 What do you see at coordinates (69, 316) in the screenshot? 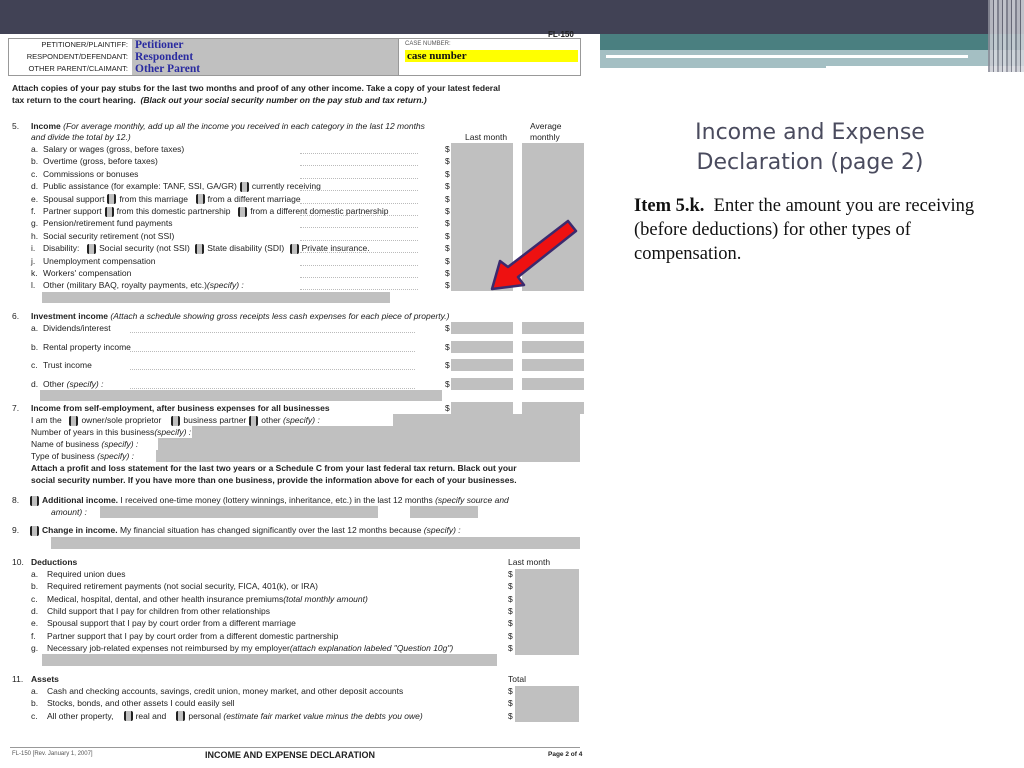
I see `item-6-title: Investment income` at bounding box center [69, 316].